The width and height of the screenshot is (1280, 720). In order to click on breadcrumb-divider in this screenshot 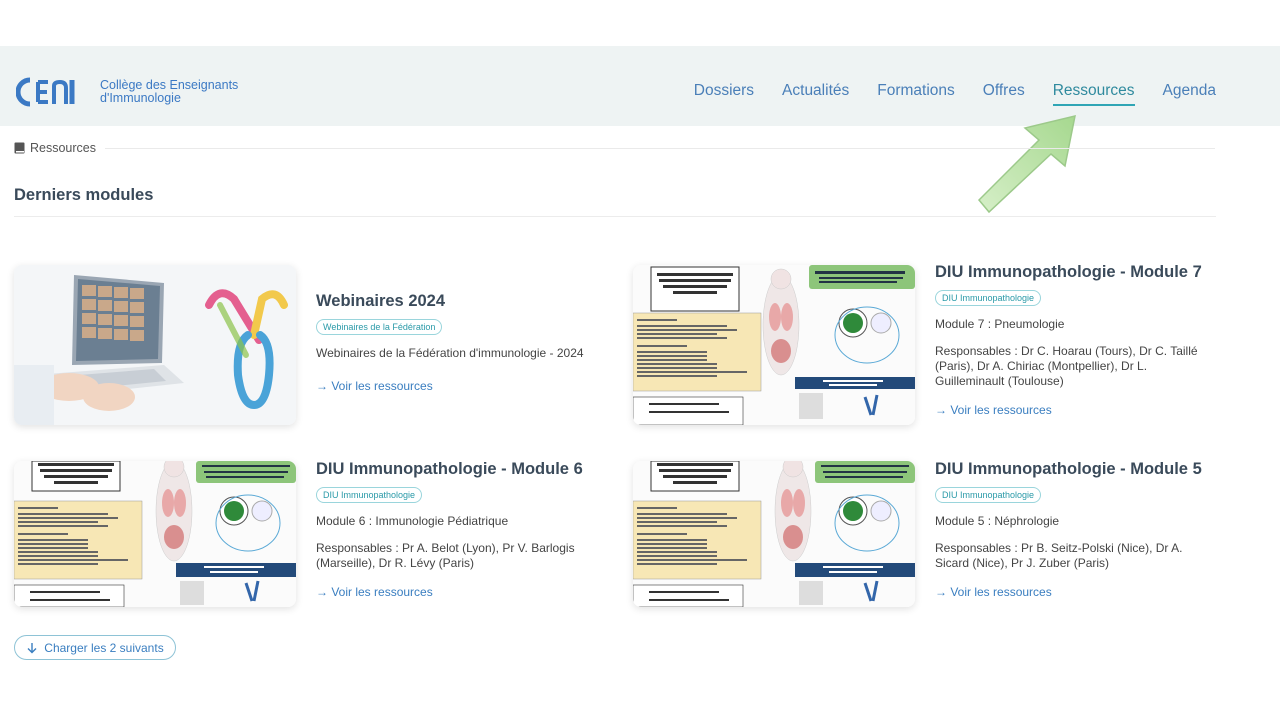, I will do `click(660, 148)`.